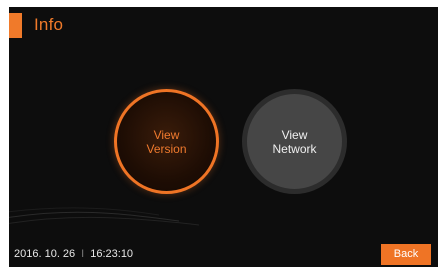 The image size is (445, 269). I want to click on view-network-button: View Network, so click(294, 141).